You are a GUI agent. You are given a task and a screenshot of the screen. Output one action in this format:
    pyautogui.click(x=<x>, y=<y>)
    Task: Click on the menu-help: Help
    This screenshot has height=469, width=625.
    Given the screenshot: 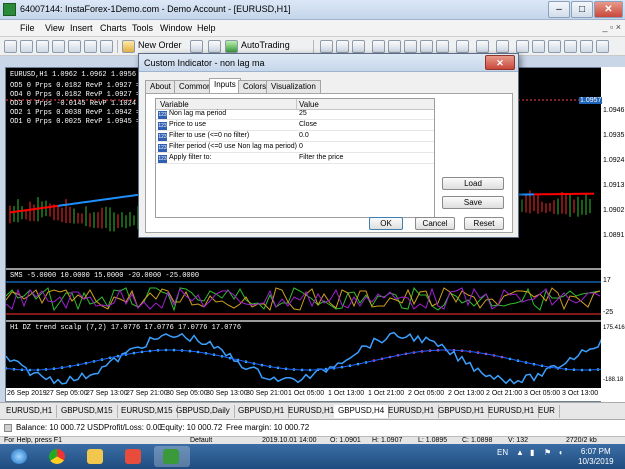 What is the action you would take?
    pyautogui.click(x=206, y=28)
    